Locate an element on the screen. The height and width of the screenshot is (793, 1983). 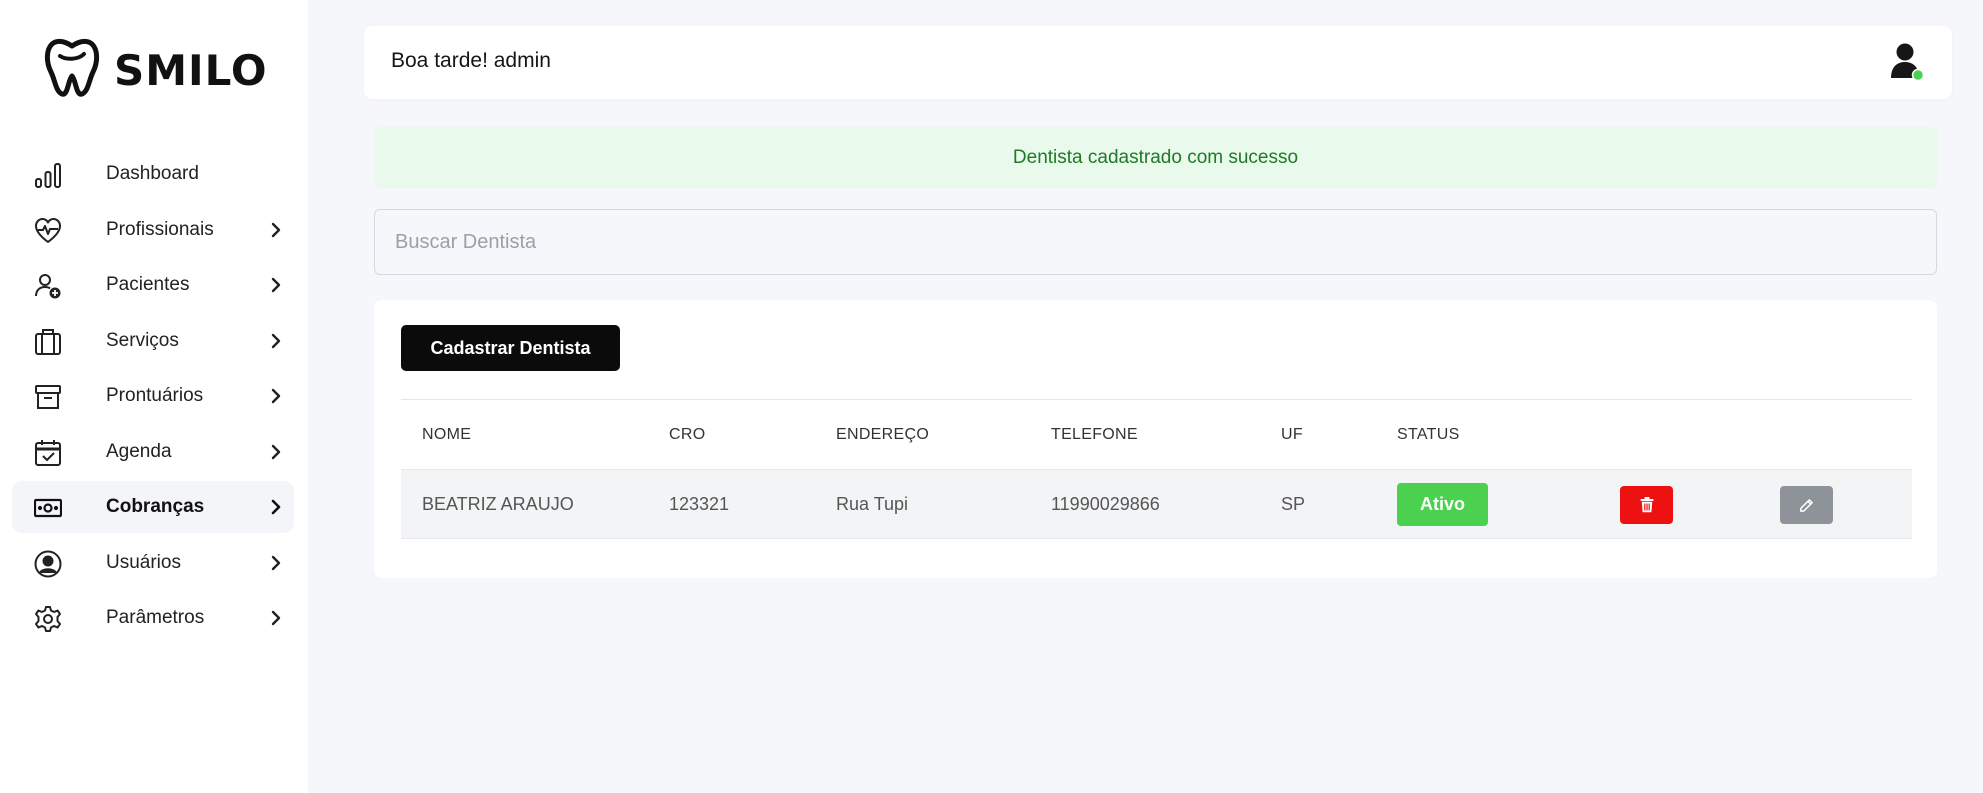
column-header-uf: UF is located at coordinates (1292, 434).